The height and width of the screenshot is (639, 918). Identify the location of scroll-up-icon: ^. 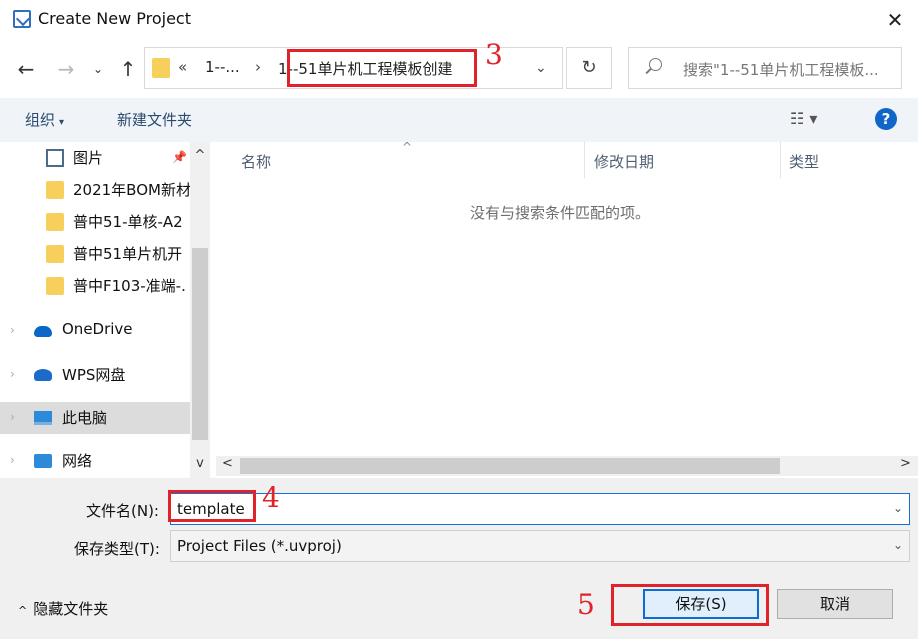
(200, 155).